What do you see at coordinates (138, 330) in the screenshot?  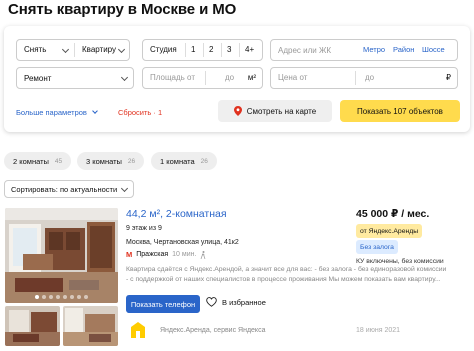 I see `house-logo-icon` at bounding box center [138, 330].